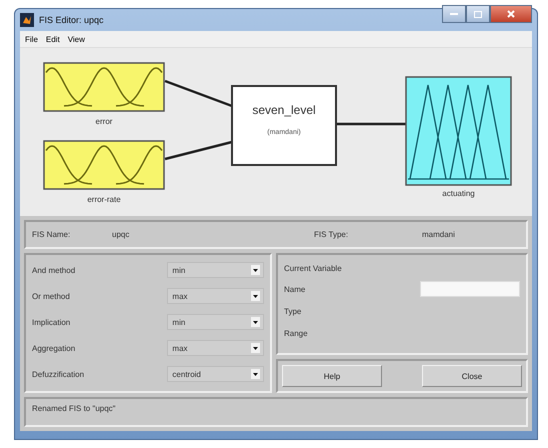  Describe the element at coordinates (52, 234) in the screenshot. I see `fis-name-label: FIS Name:` at that location.